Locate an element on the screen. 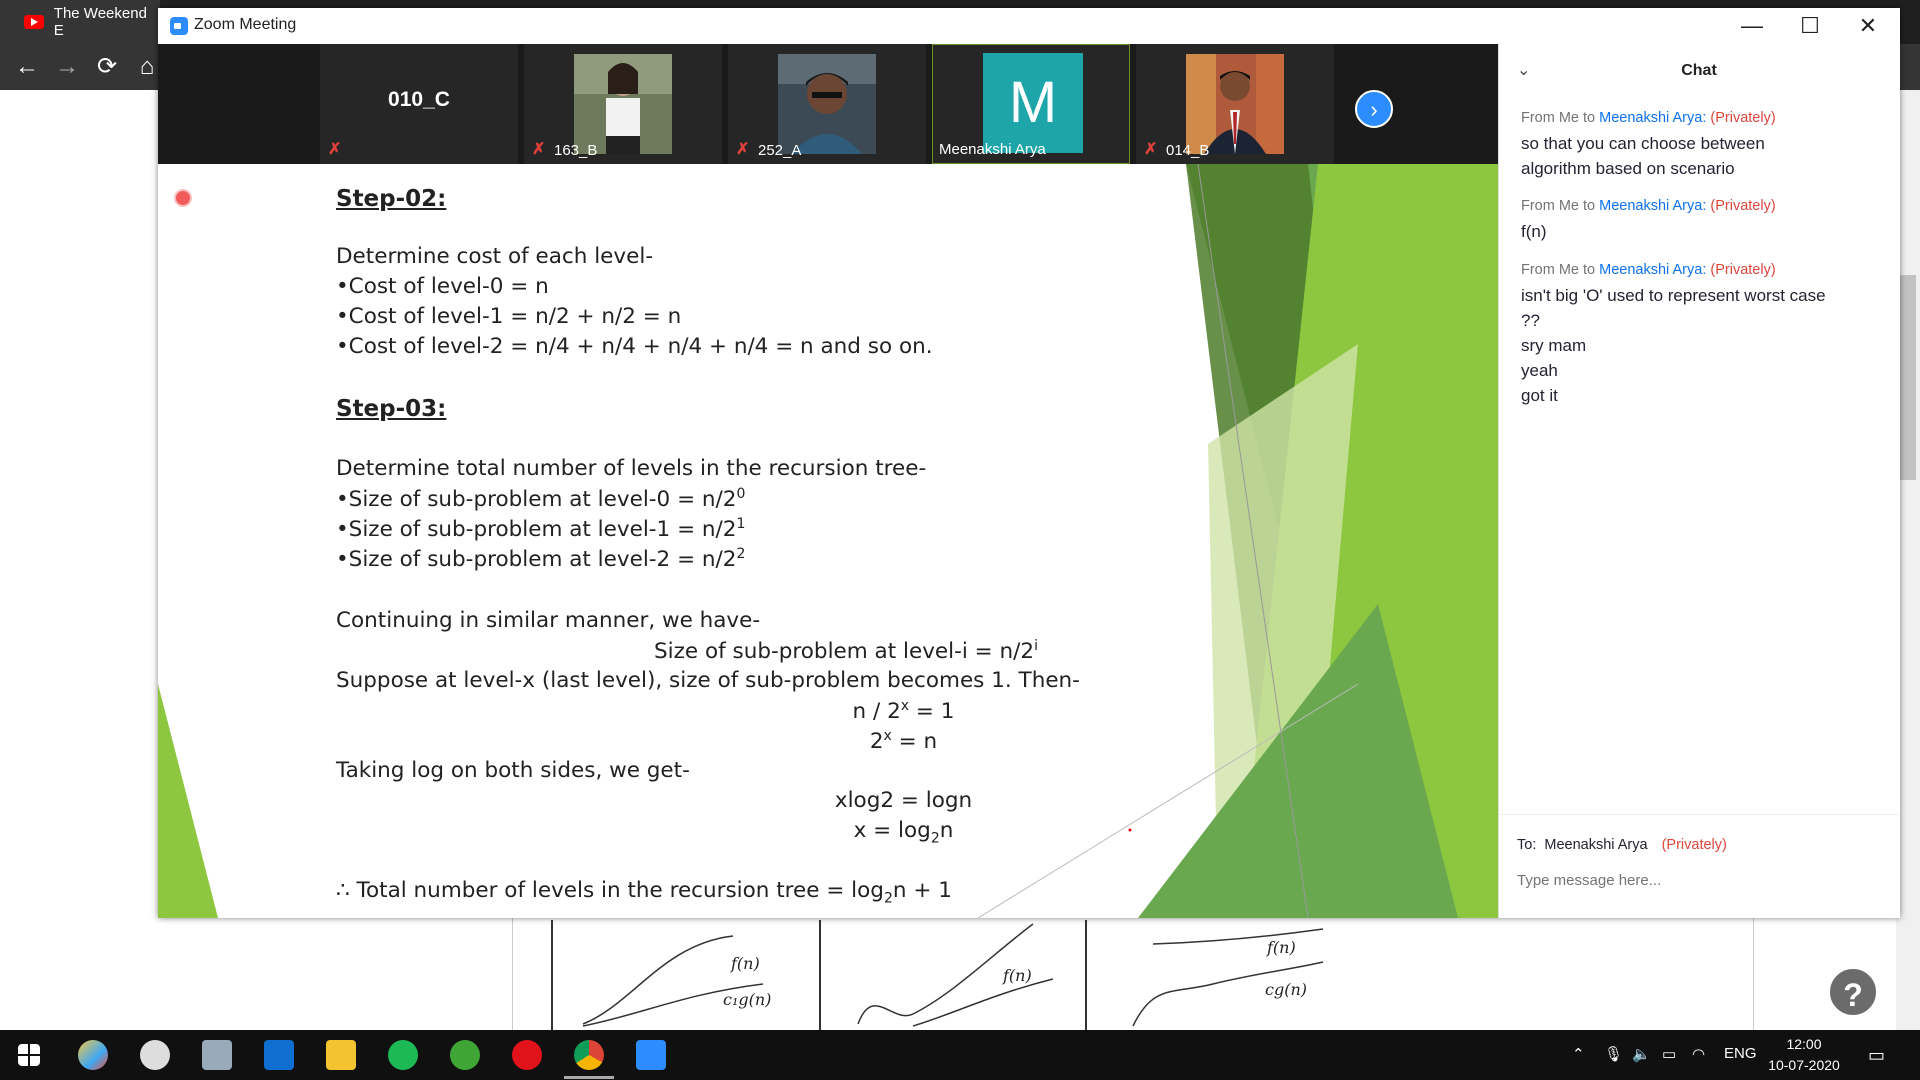 This screenshot has height=1080, width=1920. chat-recipient-selector: To: Meenakshi Arya (Privately) is located at coordinates (1622, 845).